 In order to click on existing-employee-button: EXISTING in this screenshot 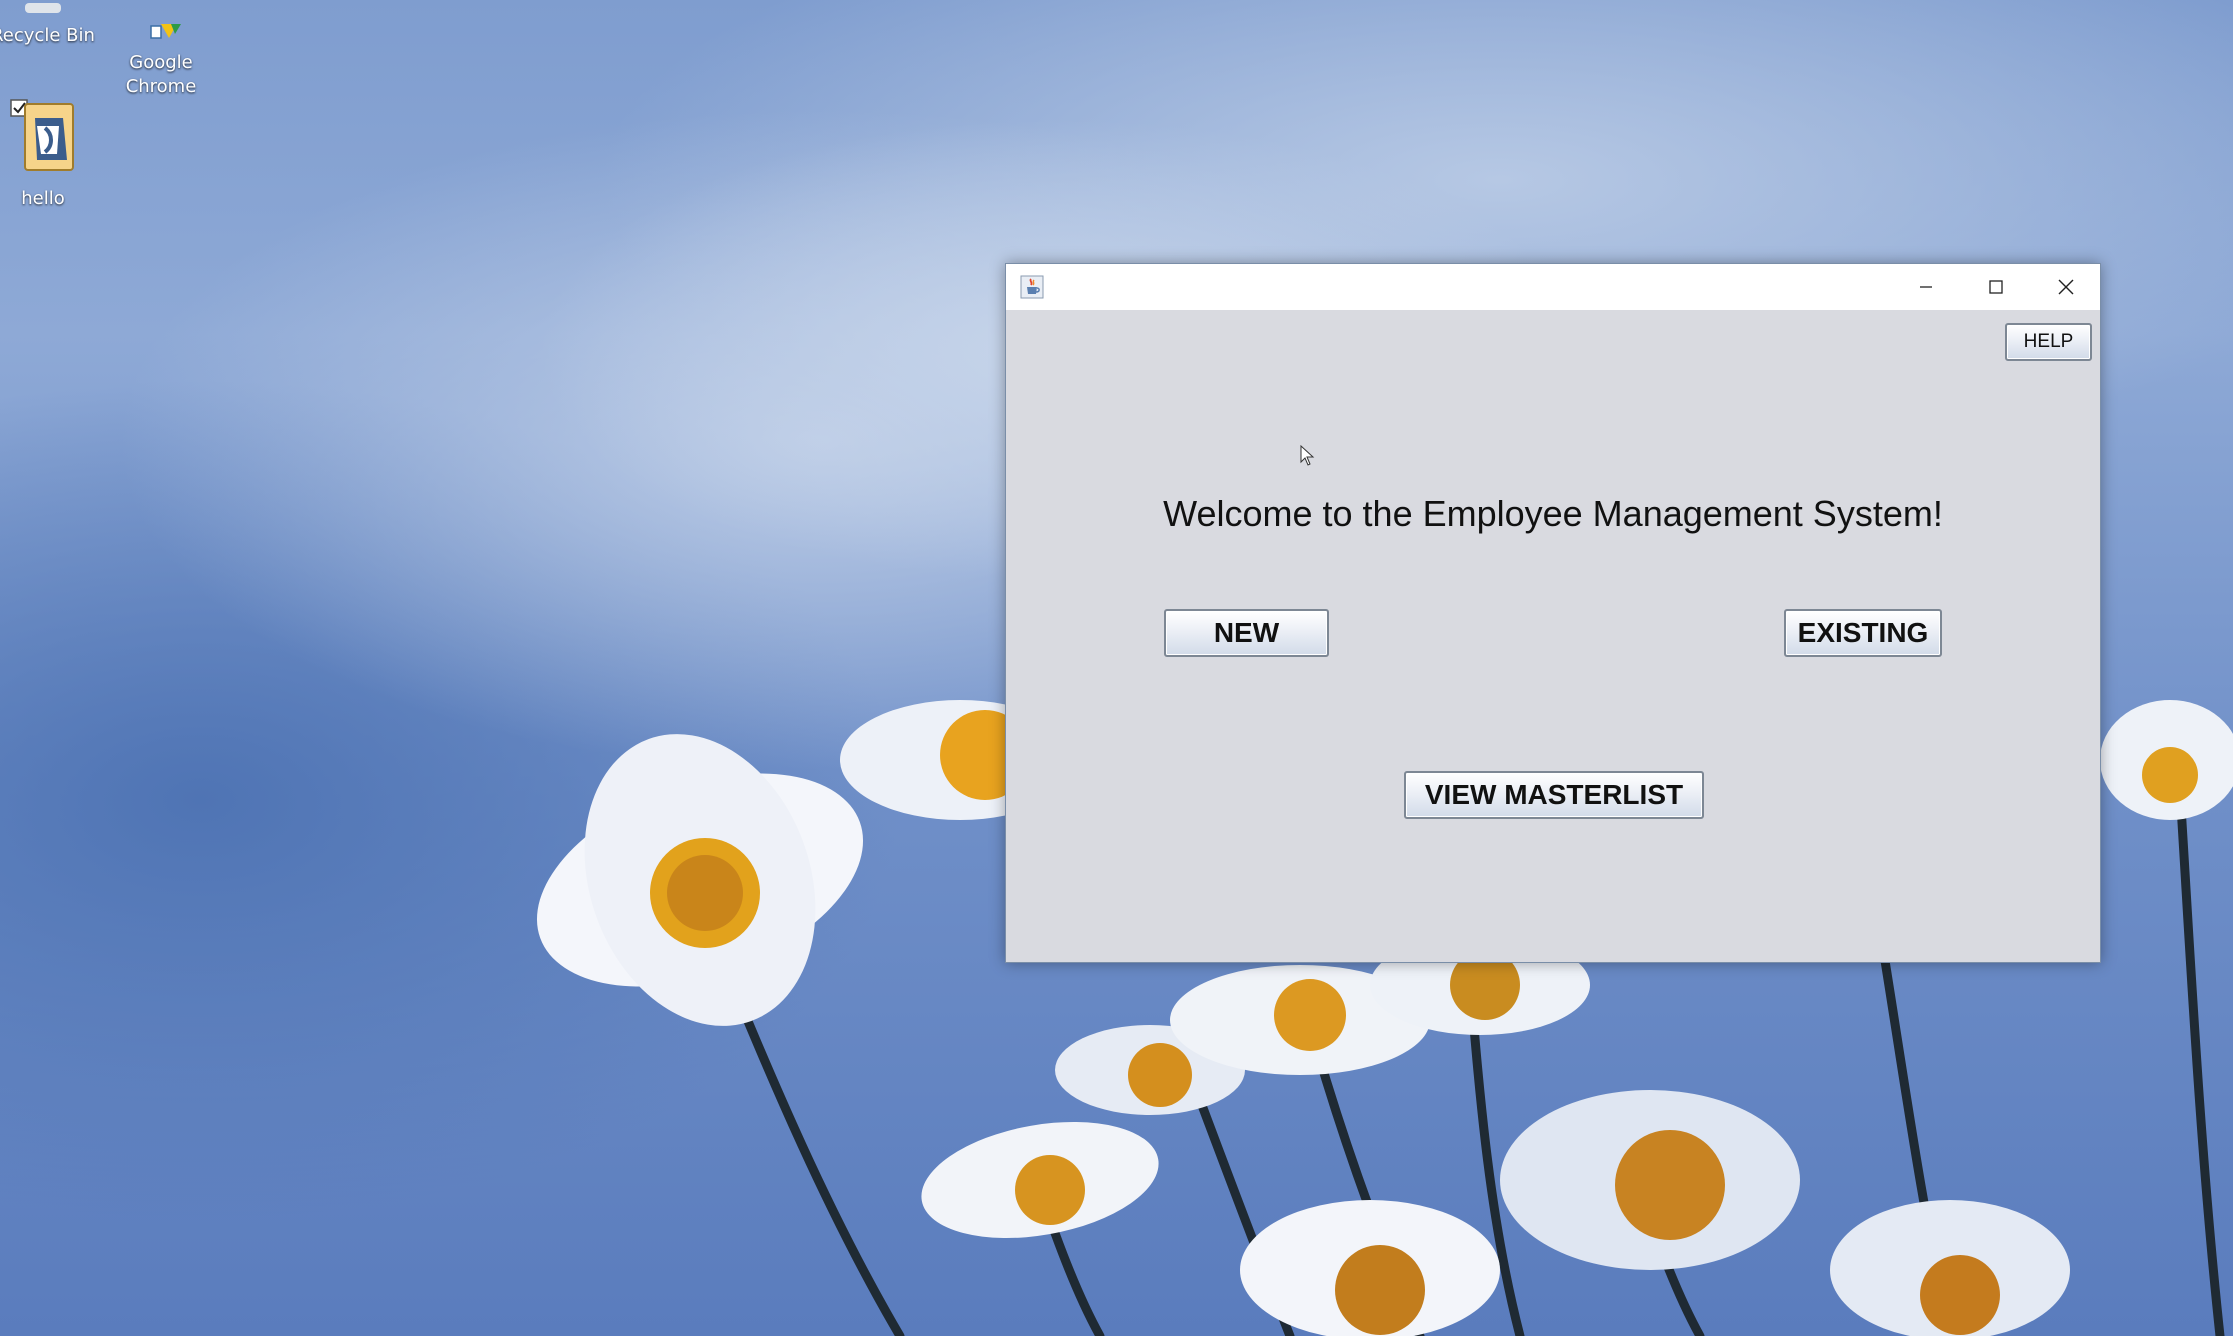, I will do `click(1863, 633)`.